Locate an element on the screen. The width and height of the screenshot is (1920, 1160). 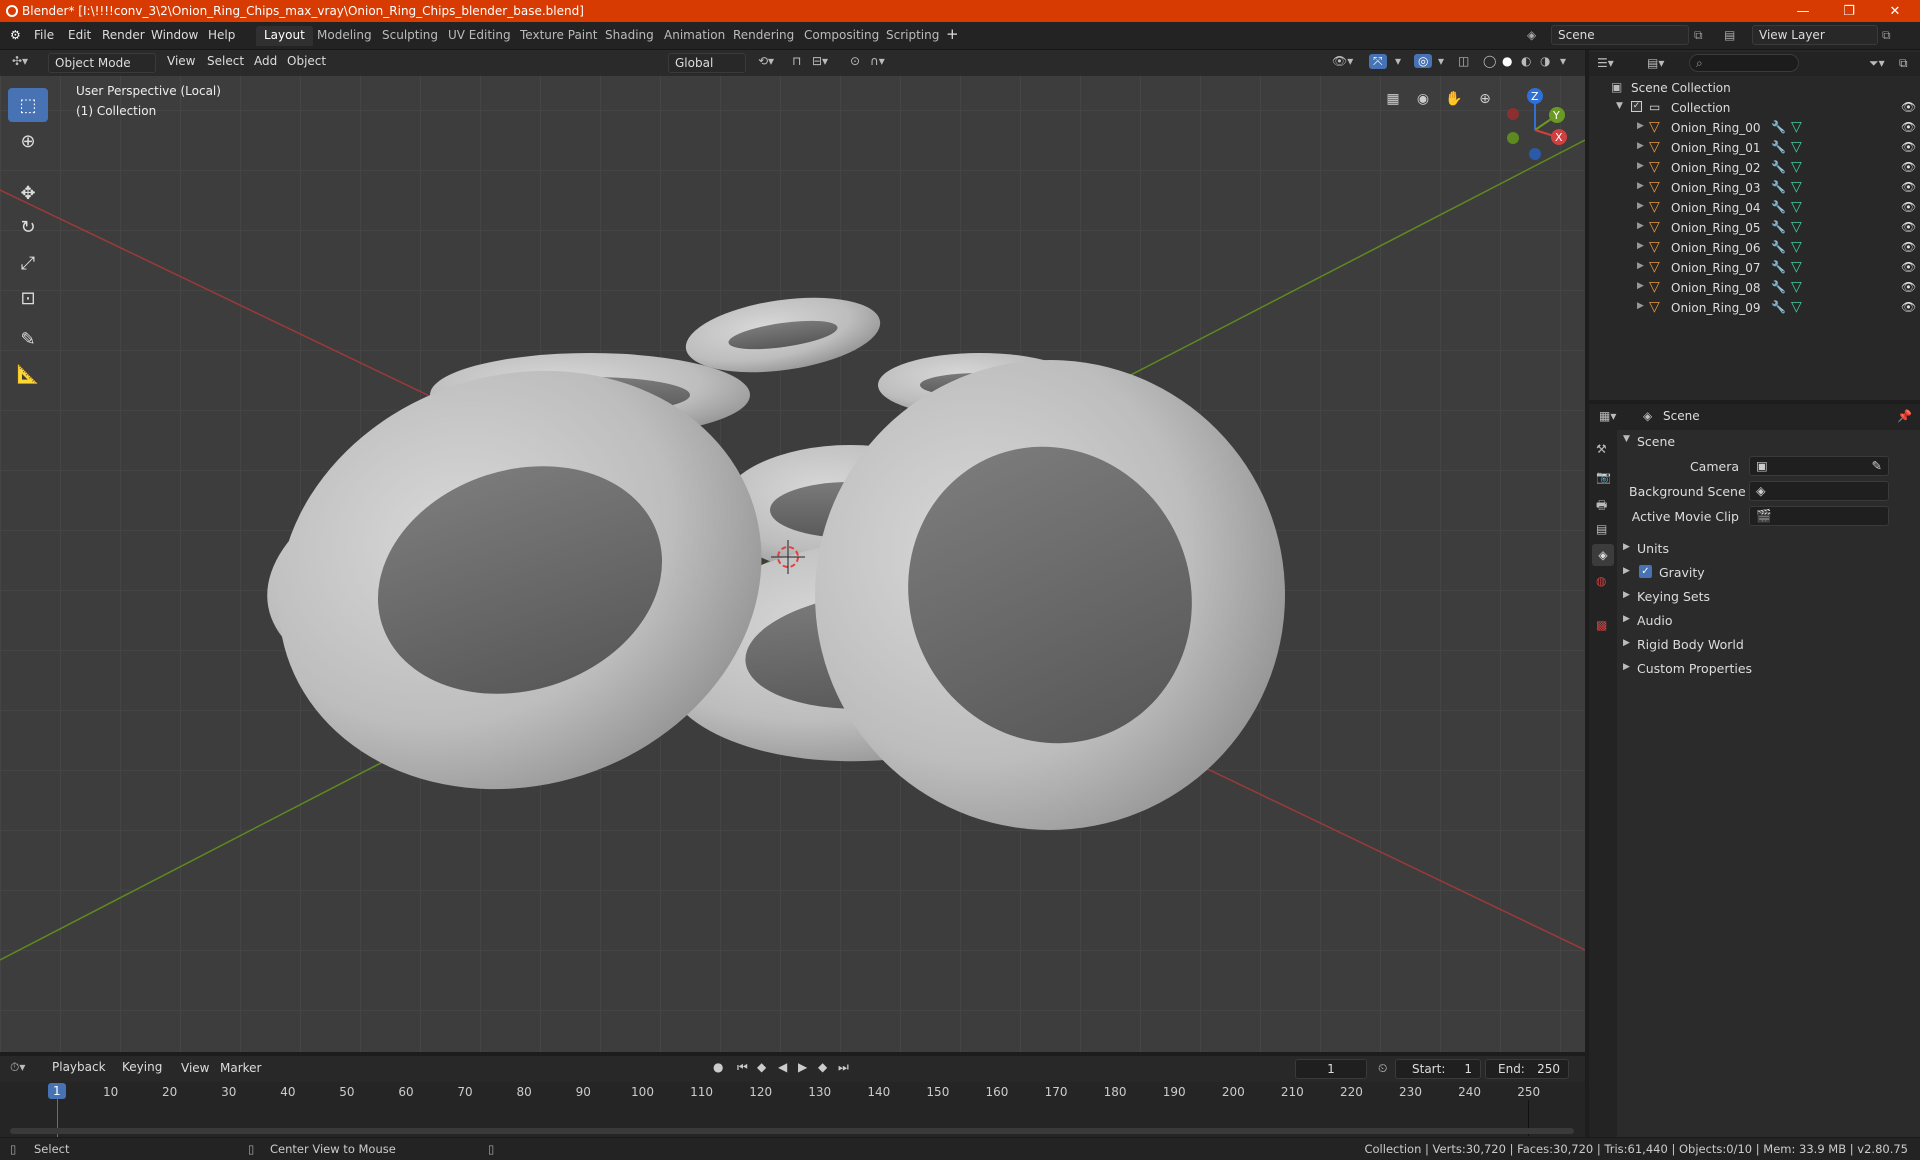
snap-icon: ⊓ is located at coordinates (796, 61).